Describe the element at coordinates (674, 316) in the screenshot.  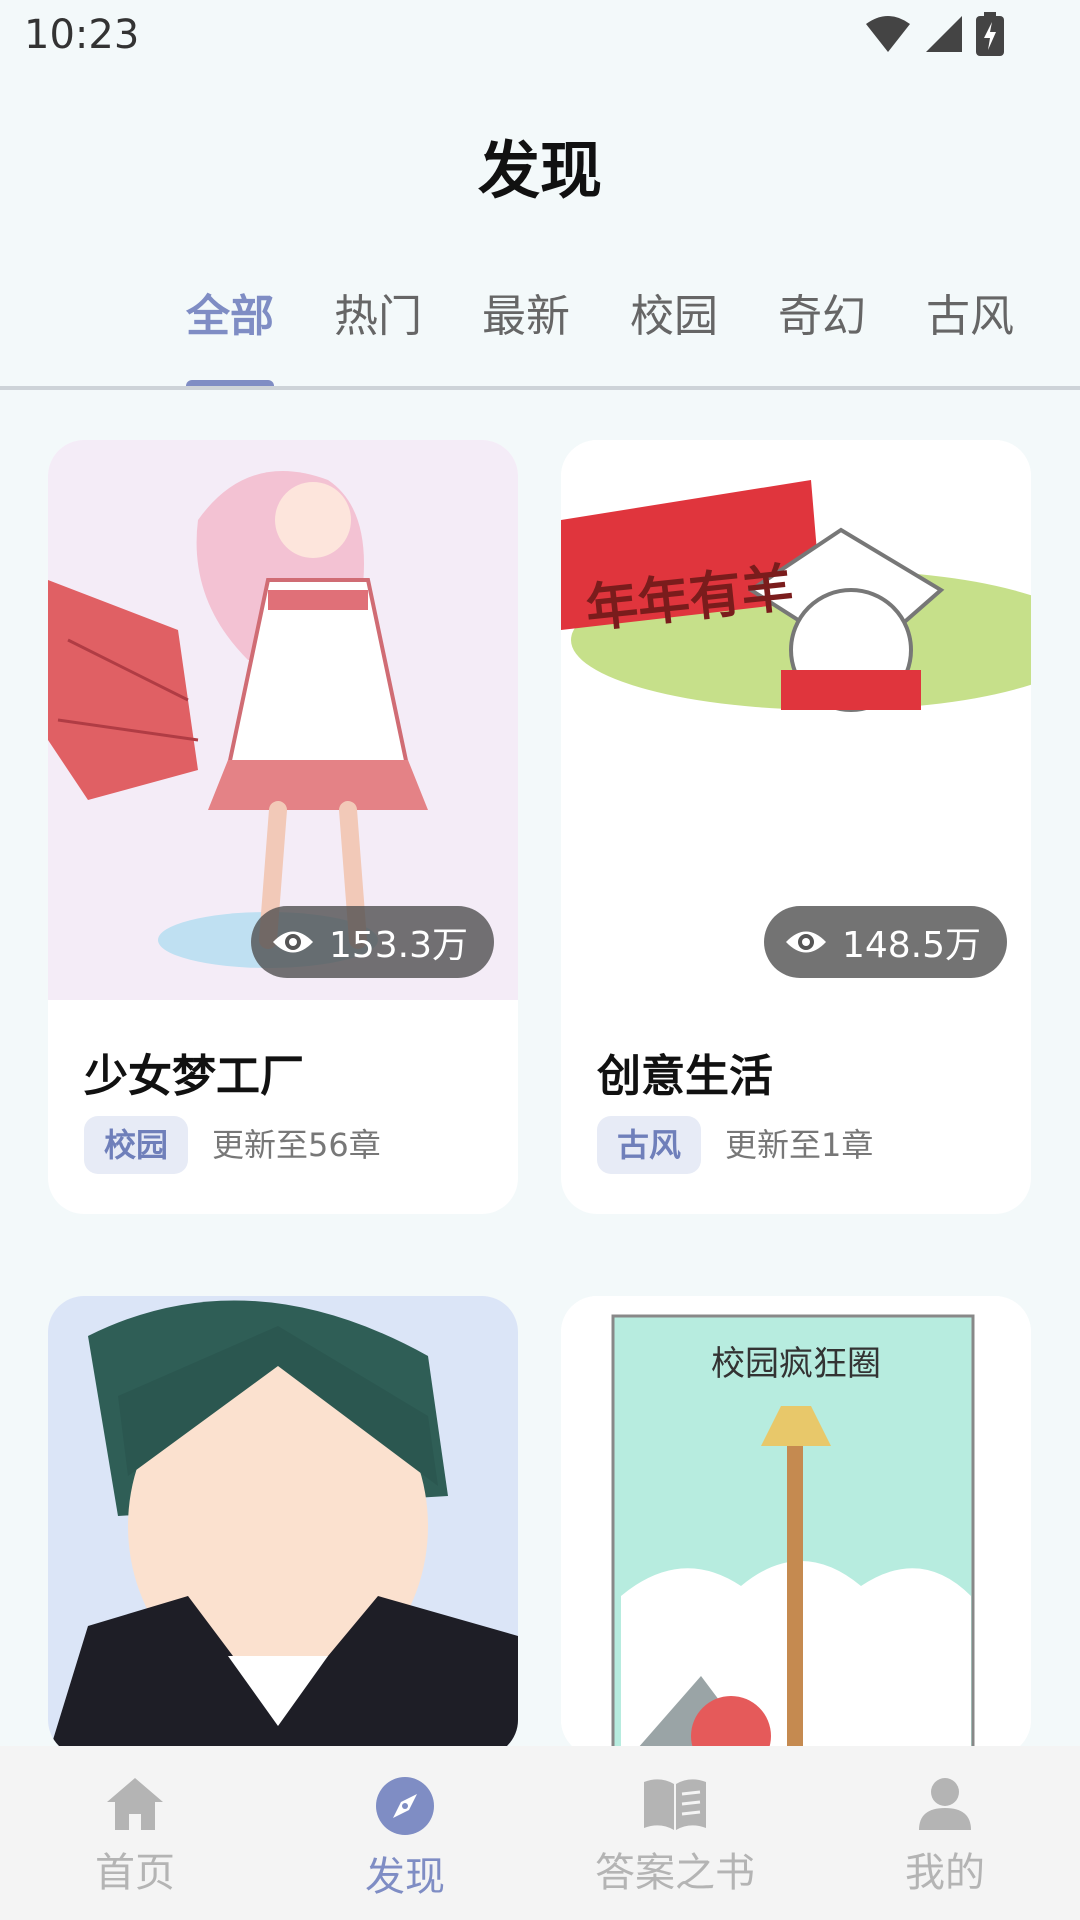
I see `tab-label: 校园` at that location.